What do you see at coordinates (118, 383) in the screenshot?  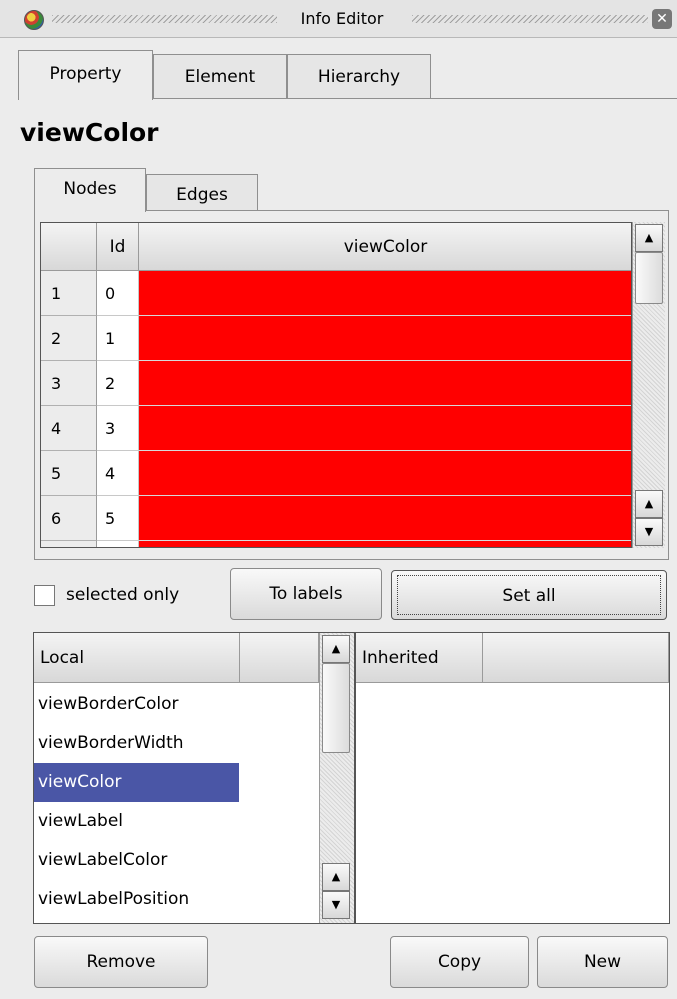 I see `node-id: 2` at bounding box center [118, 383].